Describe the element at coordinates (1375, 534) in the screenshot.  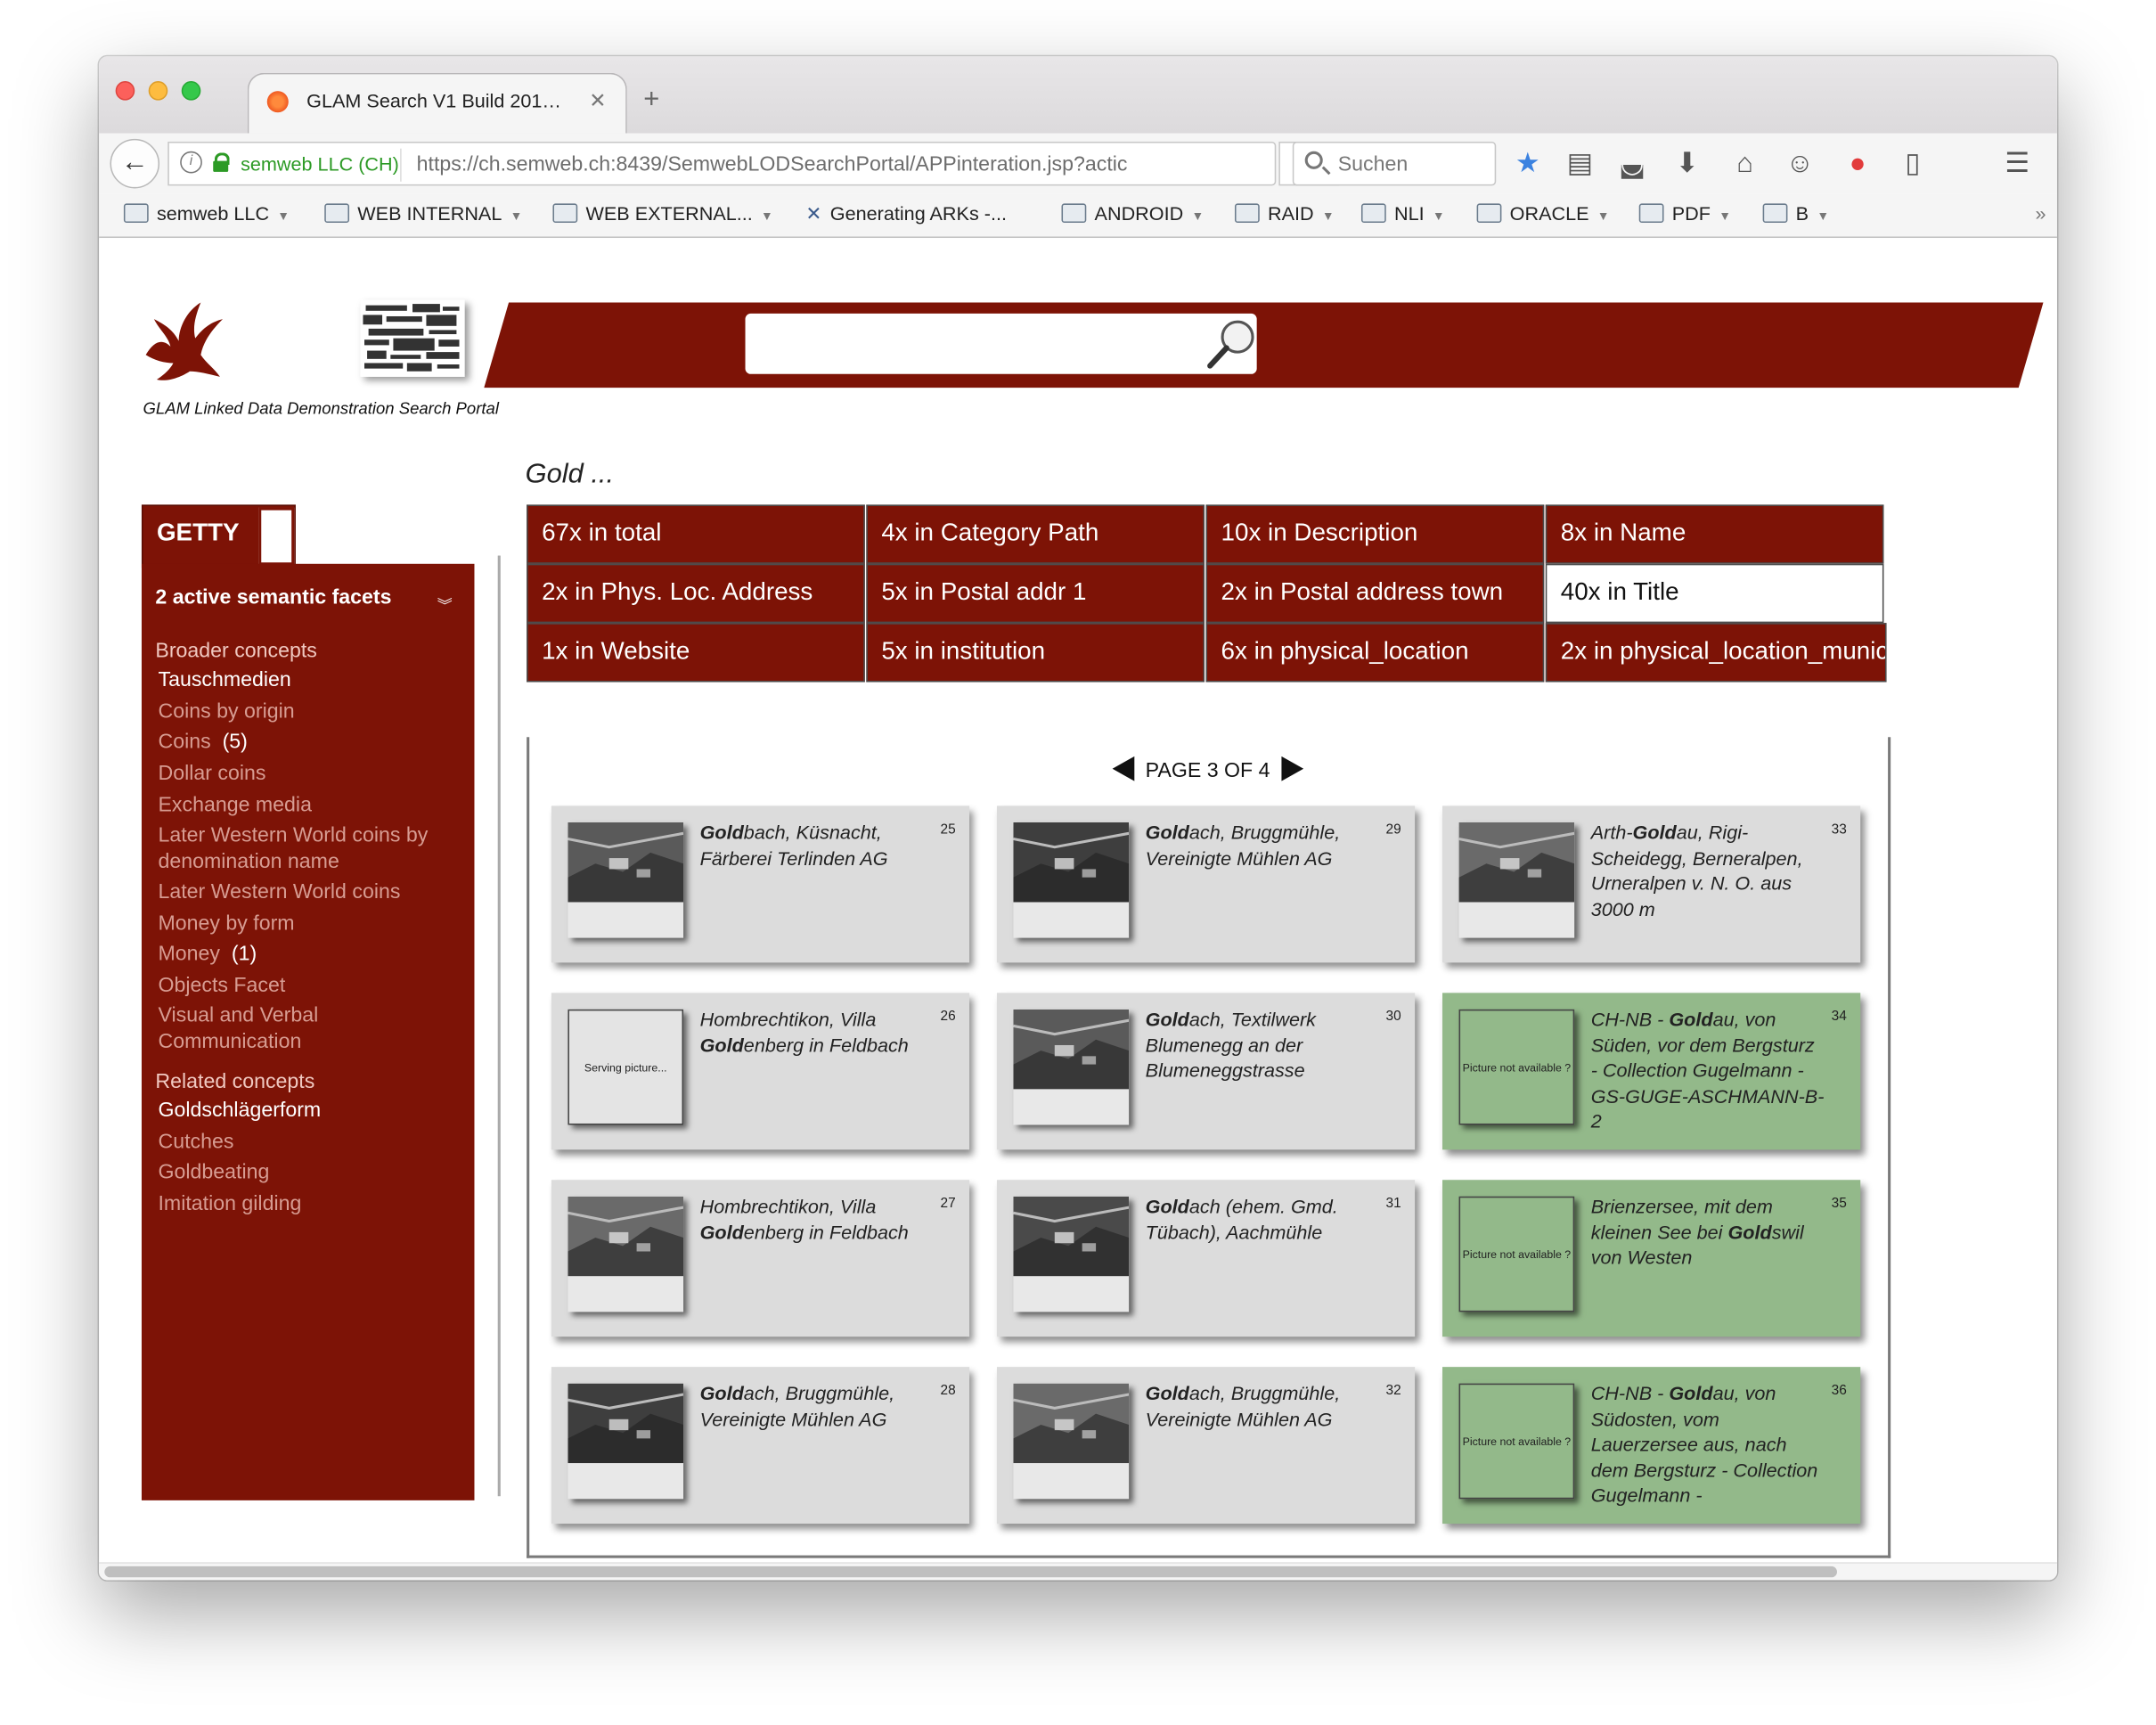
I see `match-cell: 10x in Description` at that location.